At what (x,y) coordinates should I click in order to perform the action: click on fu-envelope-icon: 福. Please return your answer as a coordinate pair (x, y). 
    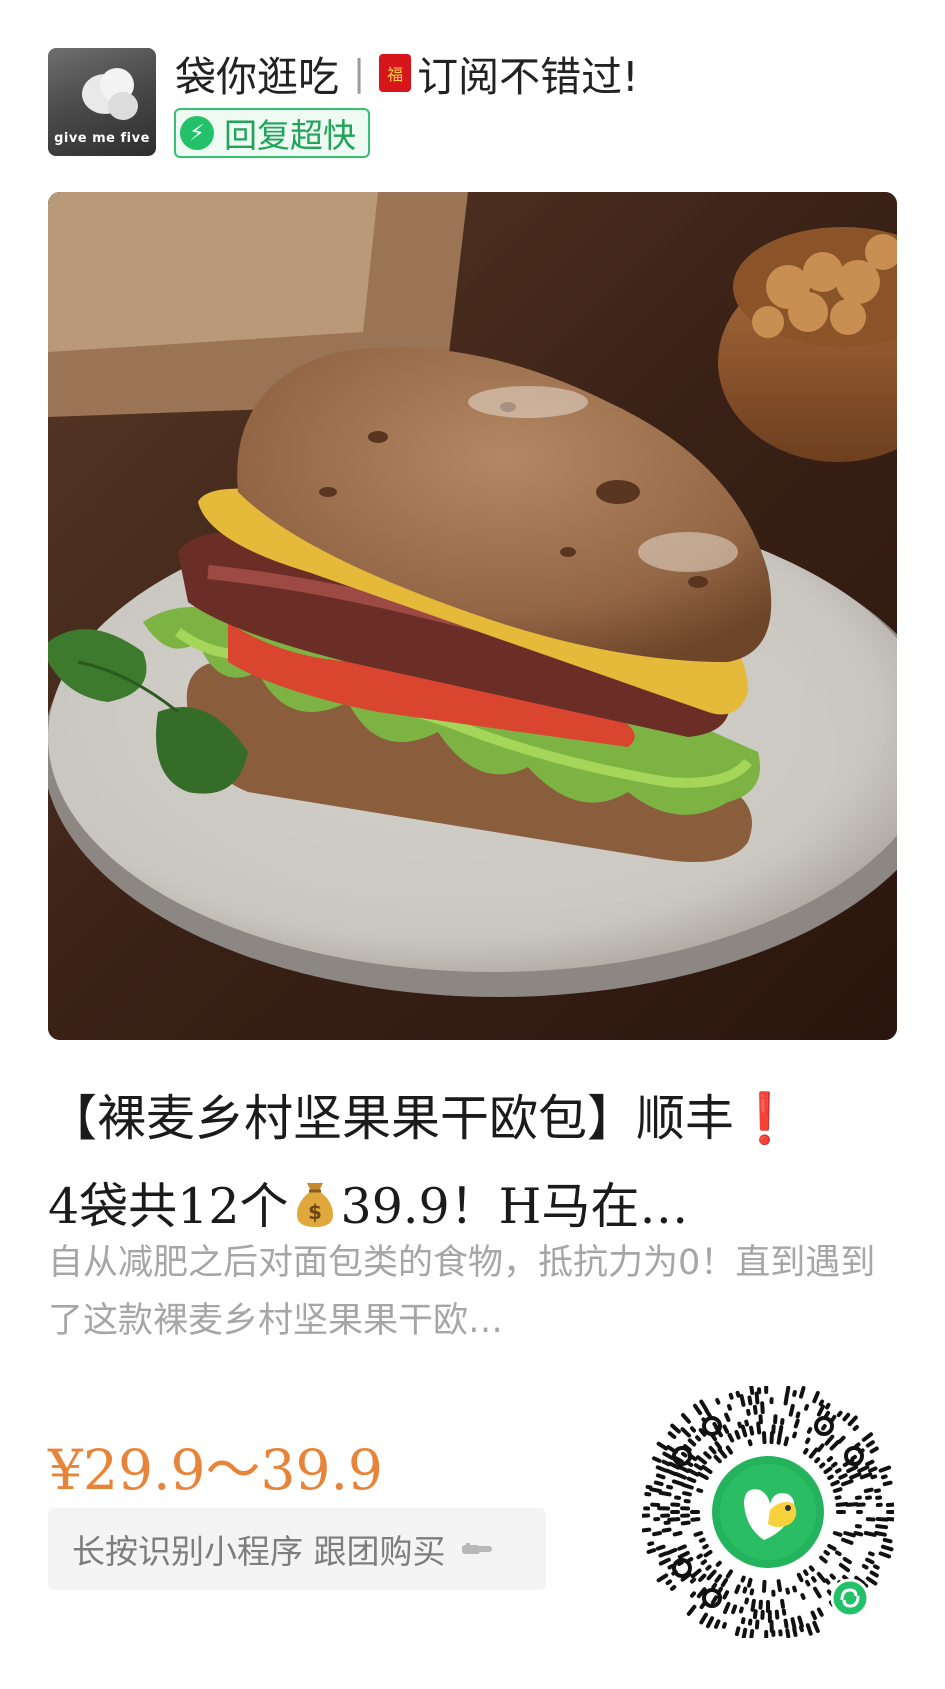
    Looking at the image, I should click on (395, 73).